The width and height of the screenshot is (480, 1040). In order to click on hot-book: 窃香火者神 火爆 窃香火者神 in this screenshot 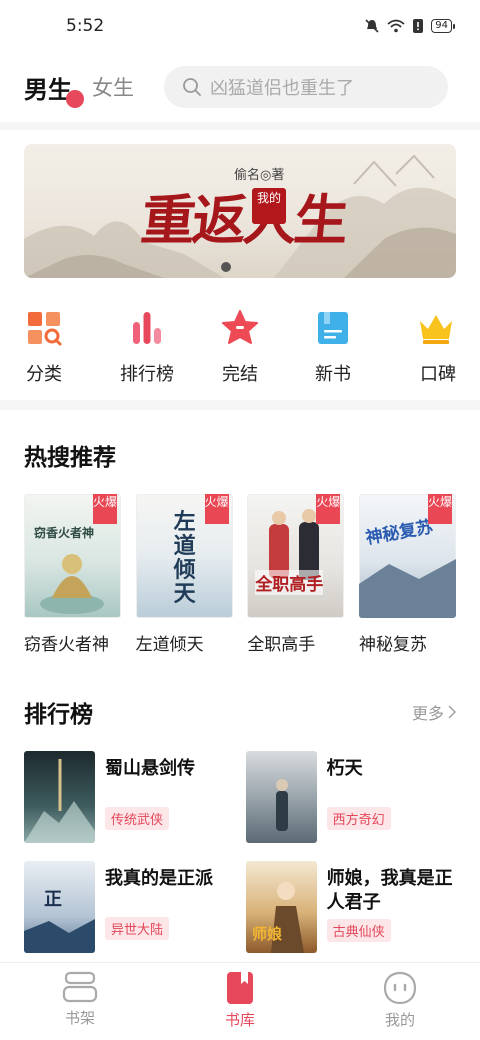, I will do `click(72, 574)`.